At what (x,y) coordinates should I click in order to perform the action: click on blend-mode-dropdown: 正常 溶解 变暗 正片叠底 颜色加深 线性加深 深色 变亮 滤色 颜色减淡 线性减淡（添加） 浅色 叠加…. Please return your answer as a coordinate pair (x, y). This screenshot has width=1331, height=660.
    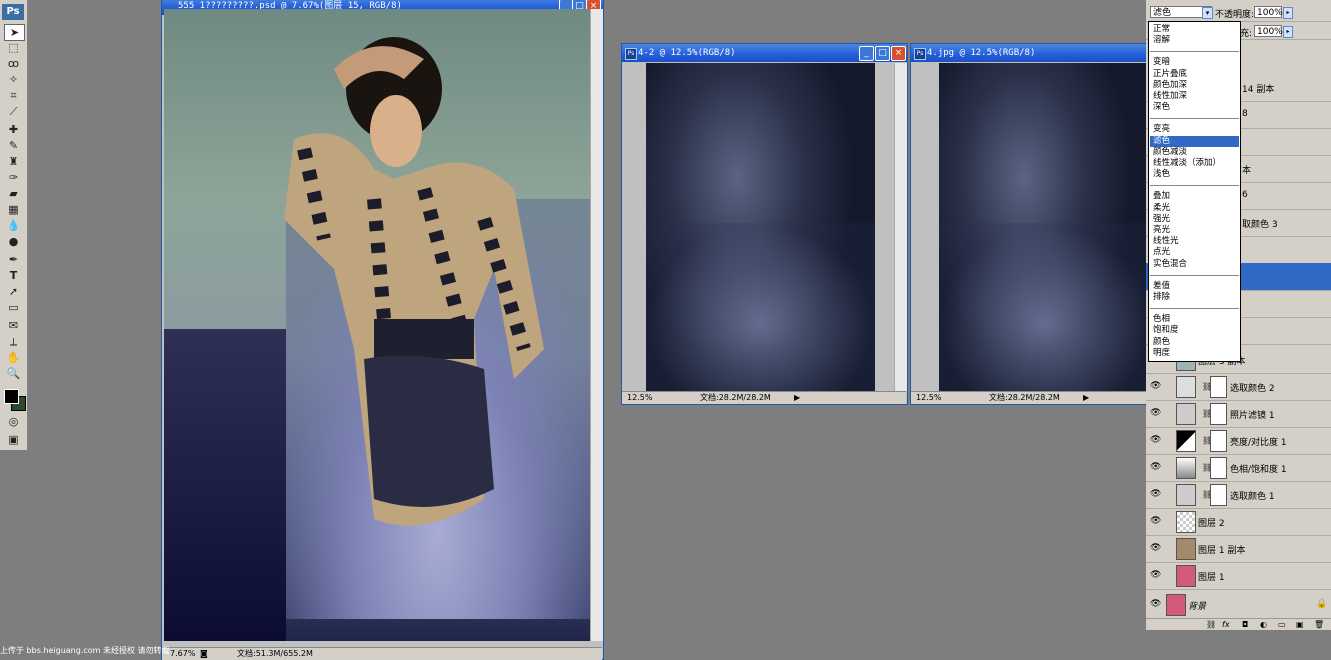
    Looking at the image, I should click on (1194, 191).